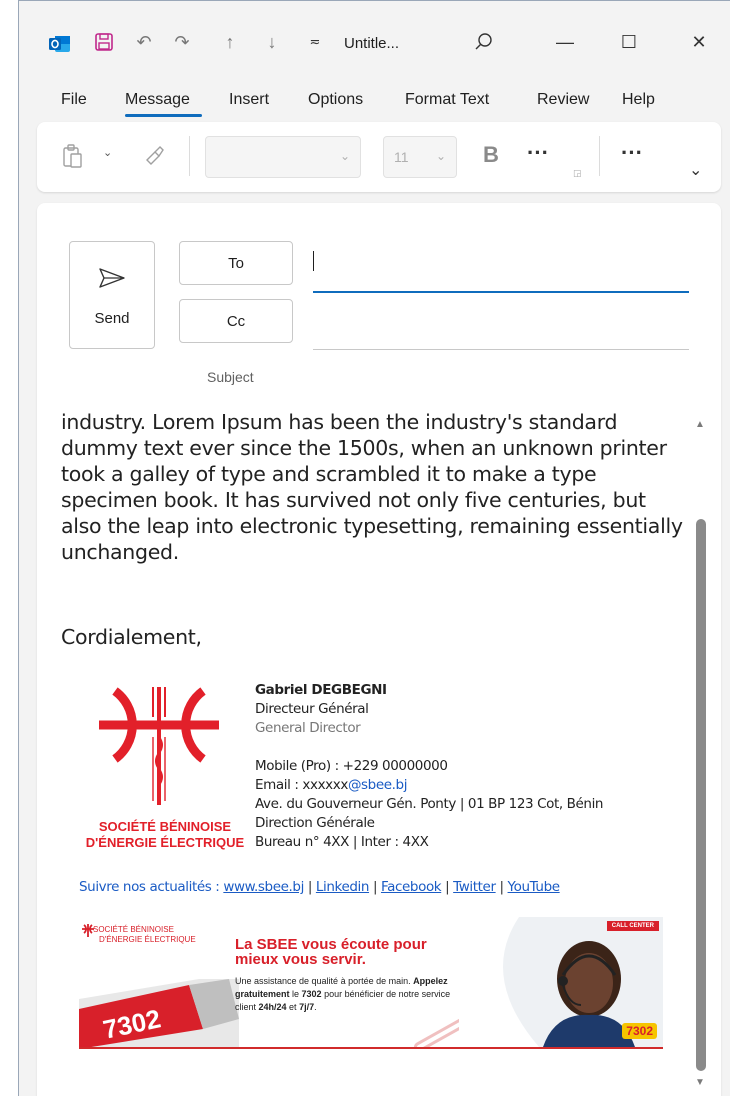 The image size is (730, 1096). I want to click on banner-desc-bold: 7302, so click(311, 994).